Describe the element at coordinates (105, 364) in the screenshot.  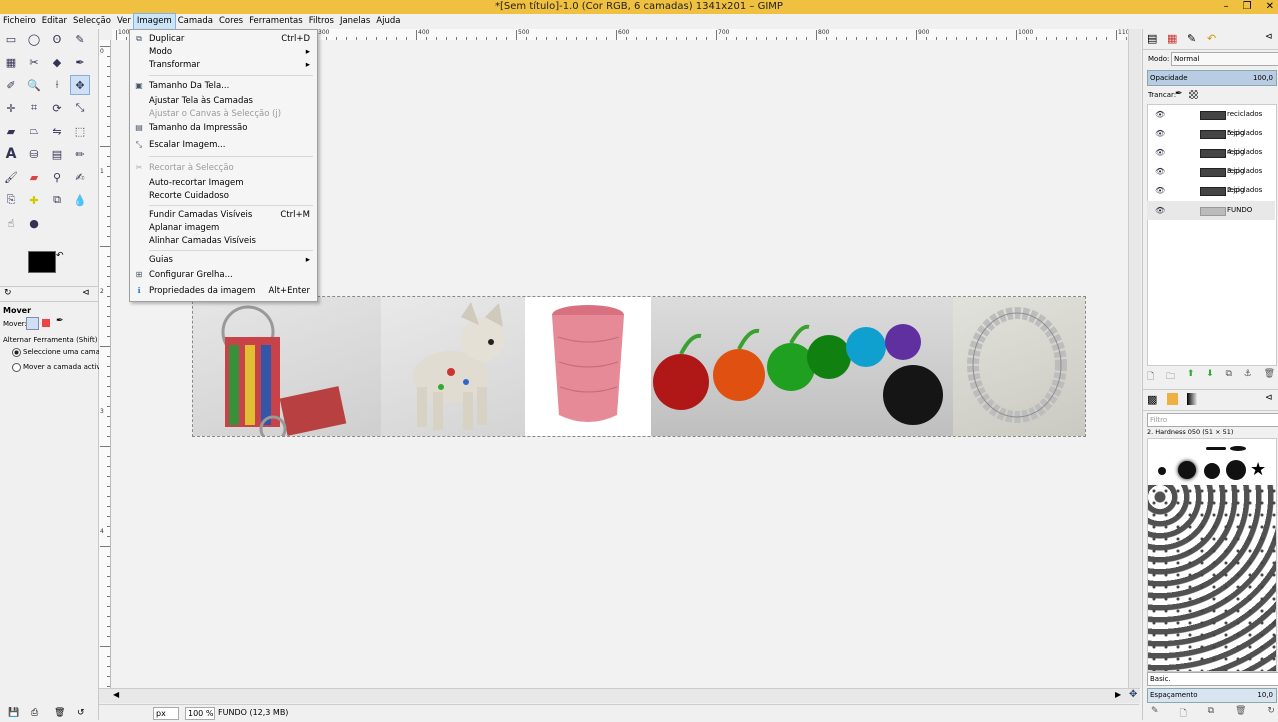
I see `vertical-ruler: 0 1 2 3 4` at that location.